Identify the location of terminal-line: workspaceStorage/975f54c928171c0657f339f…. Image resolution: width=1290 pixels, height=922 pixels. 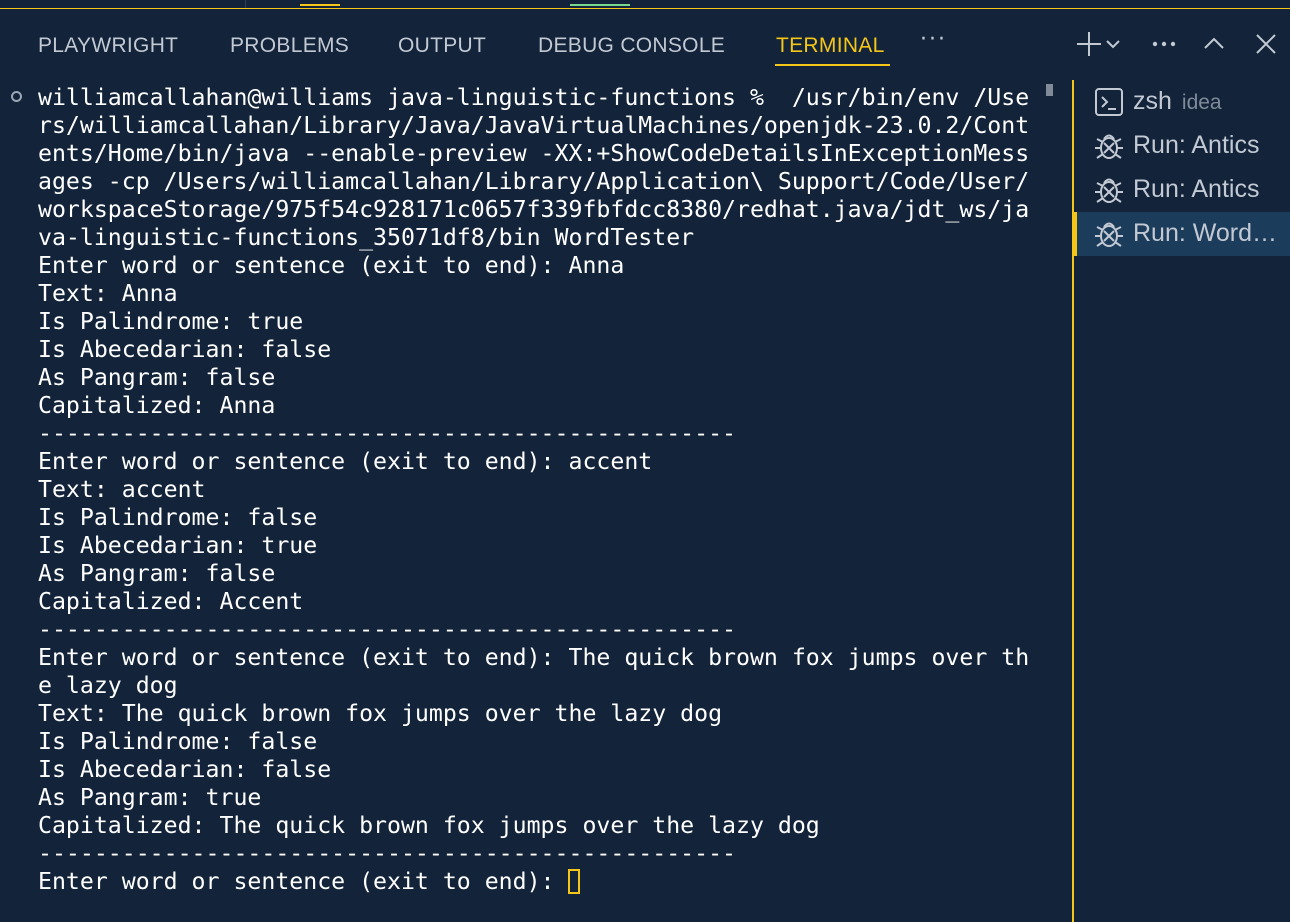
(534, 209).